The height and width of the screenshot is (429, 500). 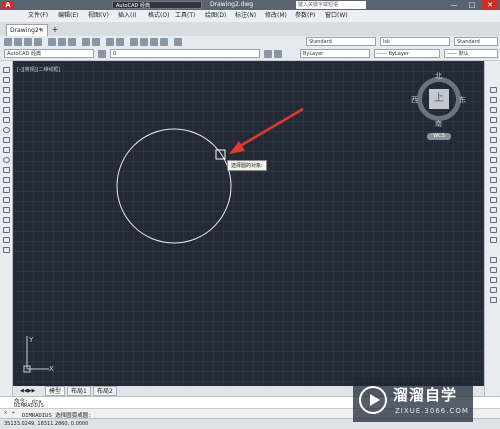 What do you see at coordinates (493, 280) in the screenshot?
I see `dim-radius-icon` at bounding box center [493, 280].